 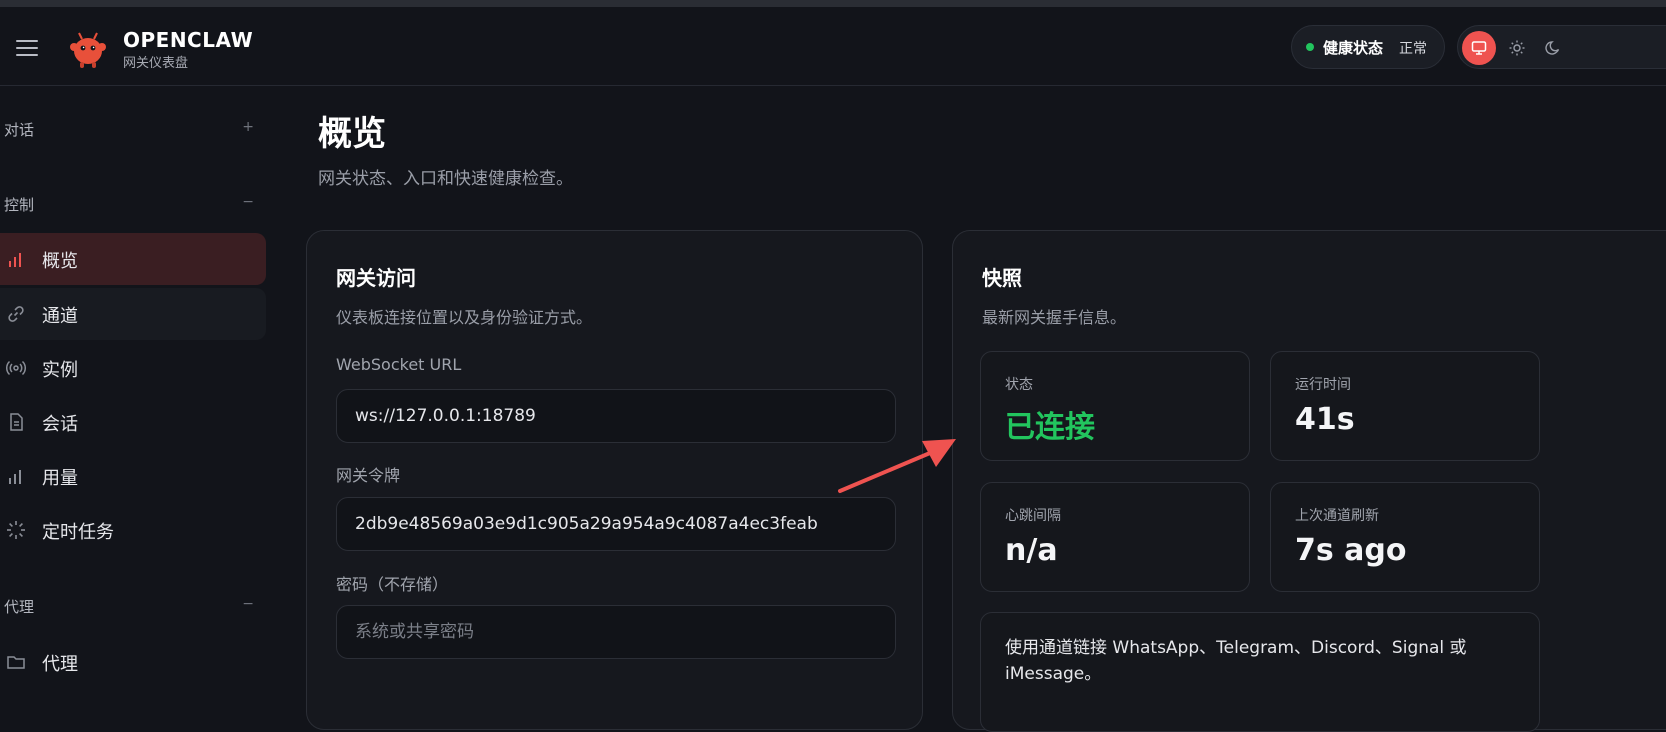 I want to click on card-title: 快照, so click(x=1002, y=278).